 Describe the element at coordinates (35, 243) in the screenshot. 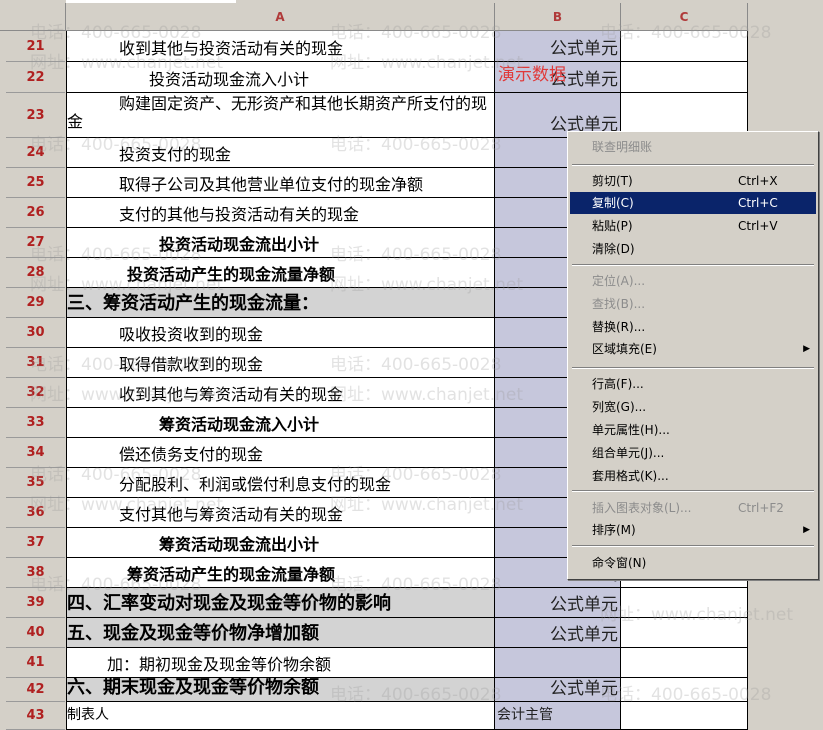

I see `row-number: 27` at that location.